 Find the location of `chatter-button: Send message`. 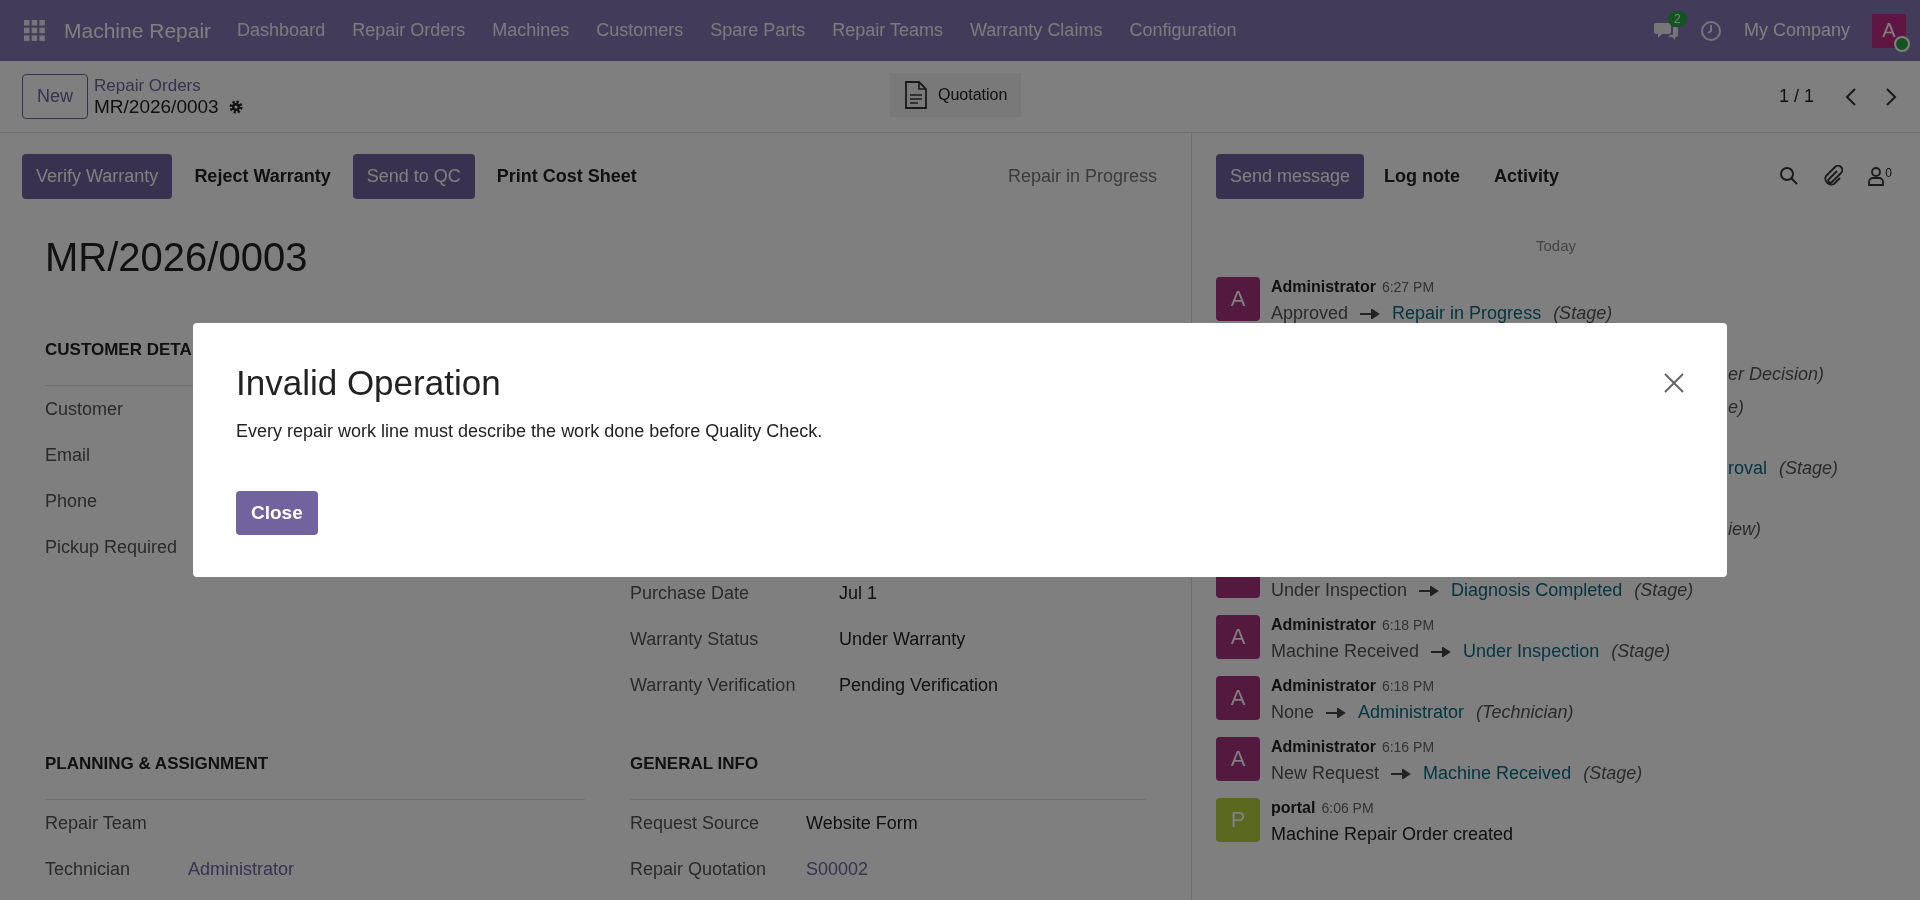

chatter-button: Send message is located at coordinates (1290, 176).